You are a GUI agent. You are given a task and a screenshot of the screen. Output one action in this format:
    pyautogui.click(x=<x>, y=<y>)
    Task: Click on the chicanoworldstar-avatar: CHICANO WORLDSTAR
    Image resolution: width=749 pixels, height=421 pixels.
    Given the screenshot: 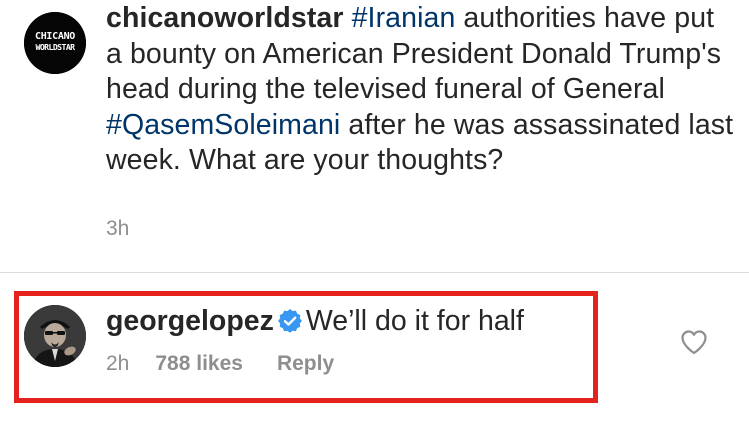 What is the action you would take?
    pyautogui.click(x=55, y=43)
    